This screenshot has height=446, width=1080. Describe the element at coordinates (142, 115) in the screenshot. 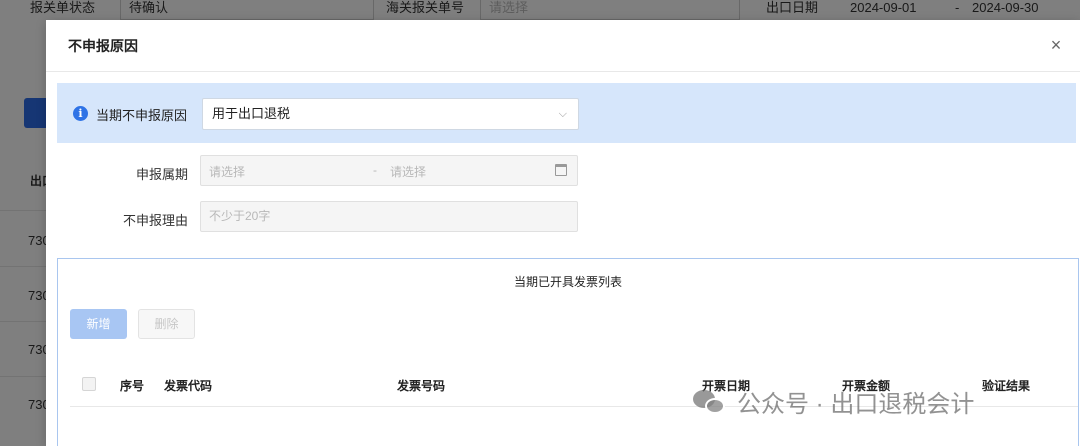

I see `reason-label: 当期不申报原因` at that location.